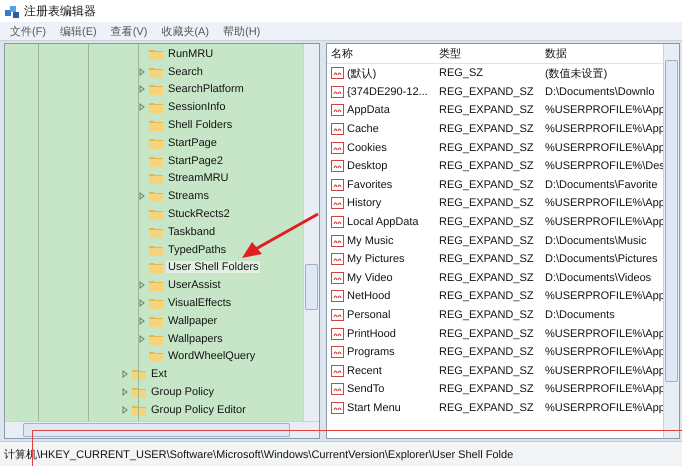 Image resolution: width=682 pixels, height=466 pixels. I want to click on tree-item: TypedPaths, so click(197, 250).